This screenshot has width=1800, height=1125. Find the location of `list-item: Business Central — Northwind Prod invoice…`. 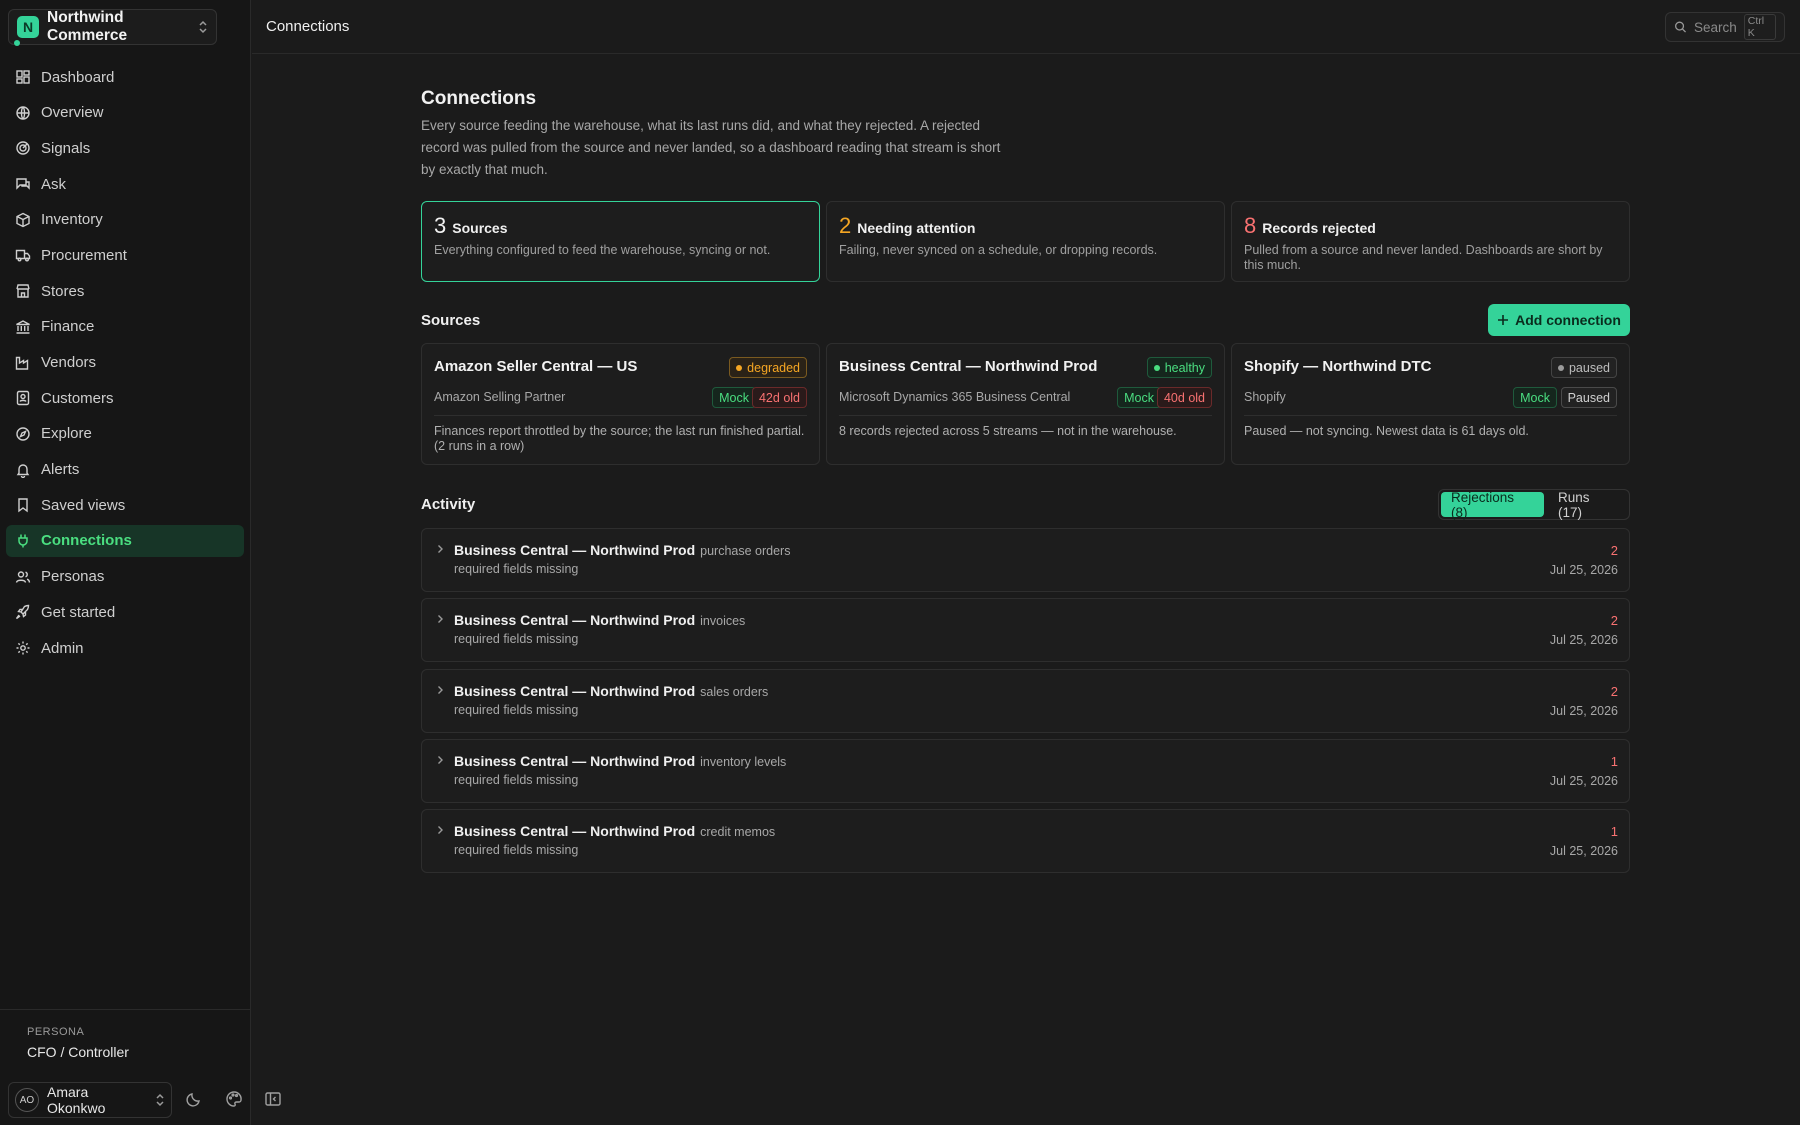

list-item: Business Central — Northwind Prod invoice… is located at coordinates (1025, 630).